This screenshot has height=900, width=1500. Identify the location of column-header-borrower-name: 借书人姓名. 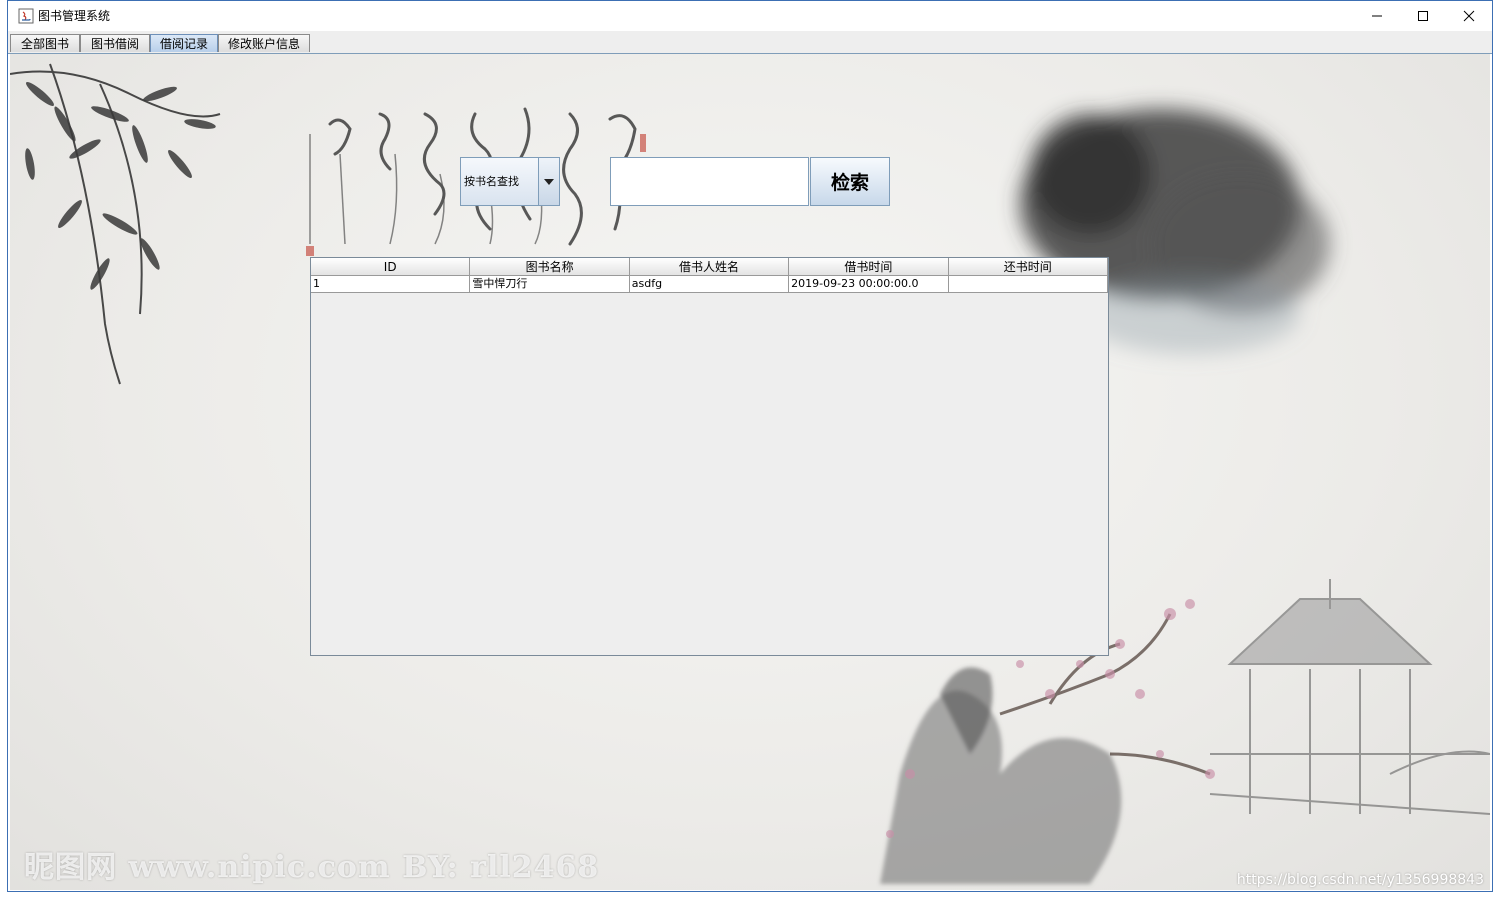
(709, 267).